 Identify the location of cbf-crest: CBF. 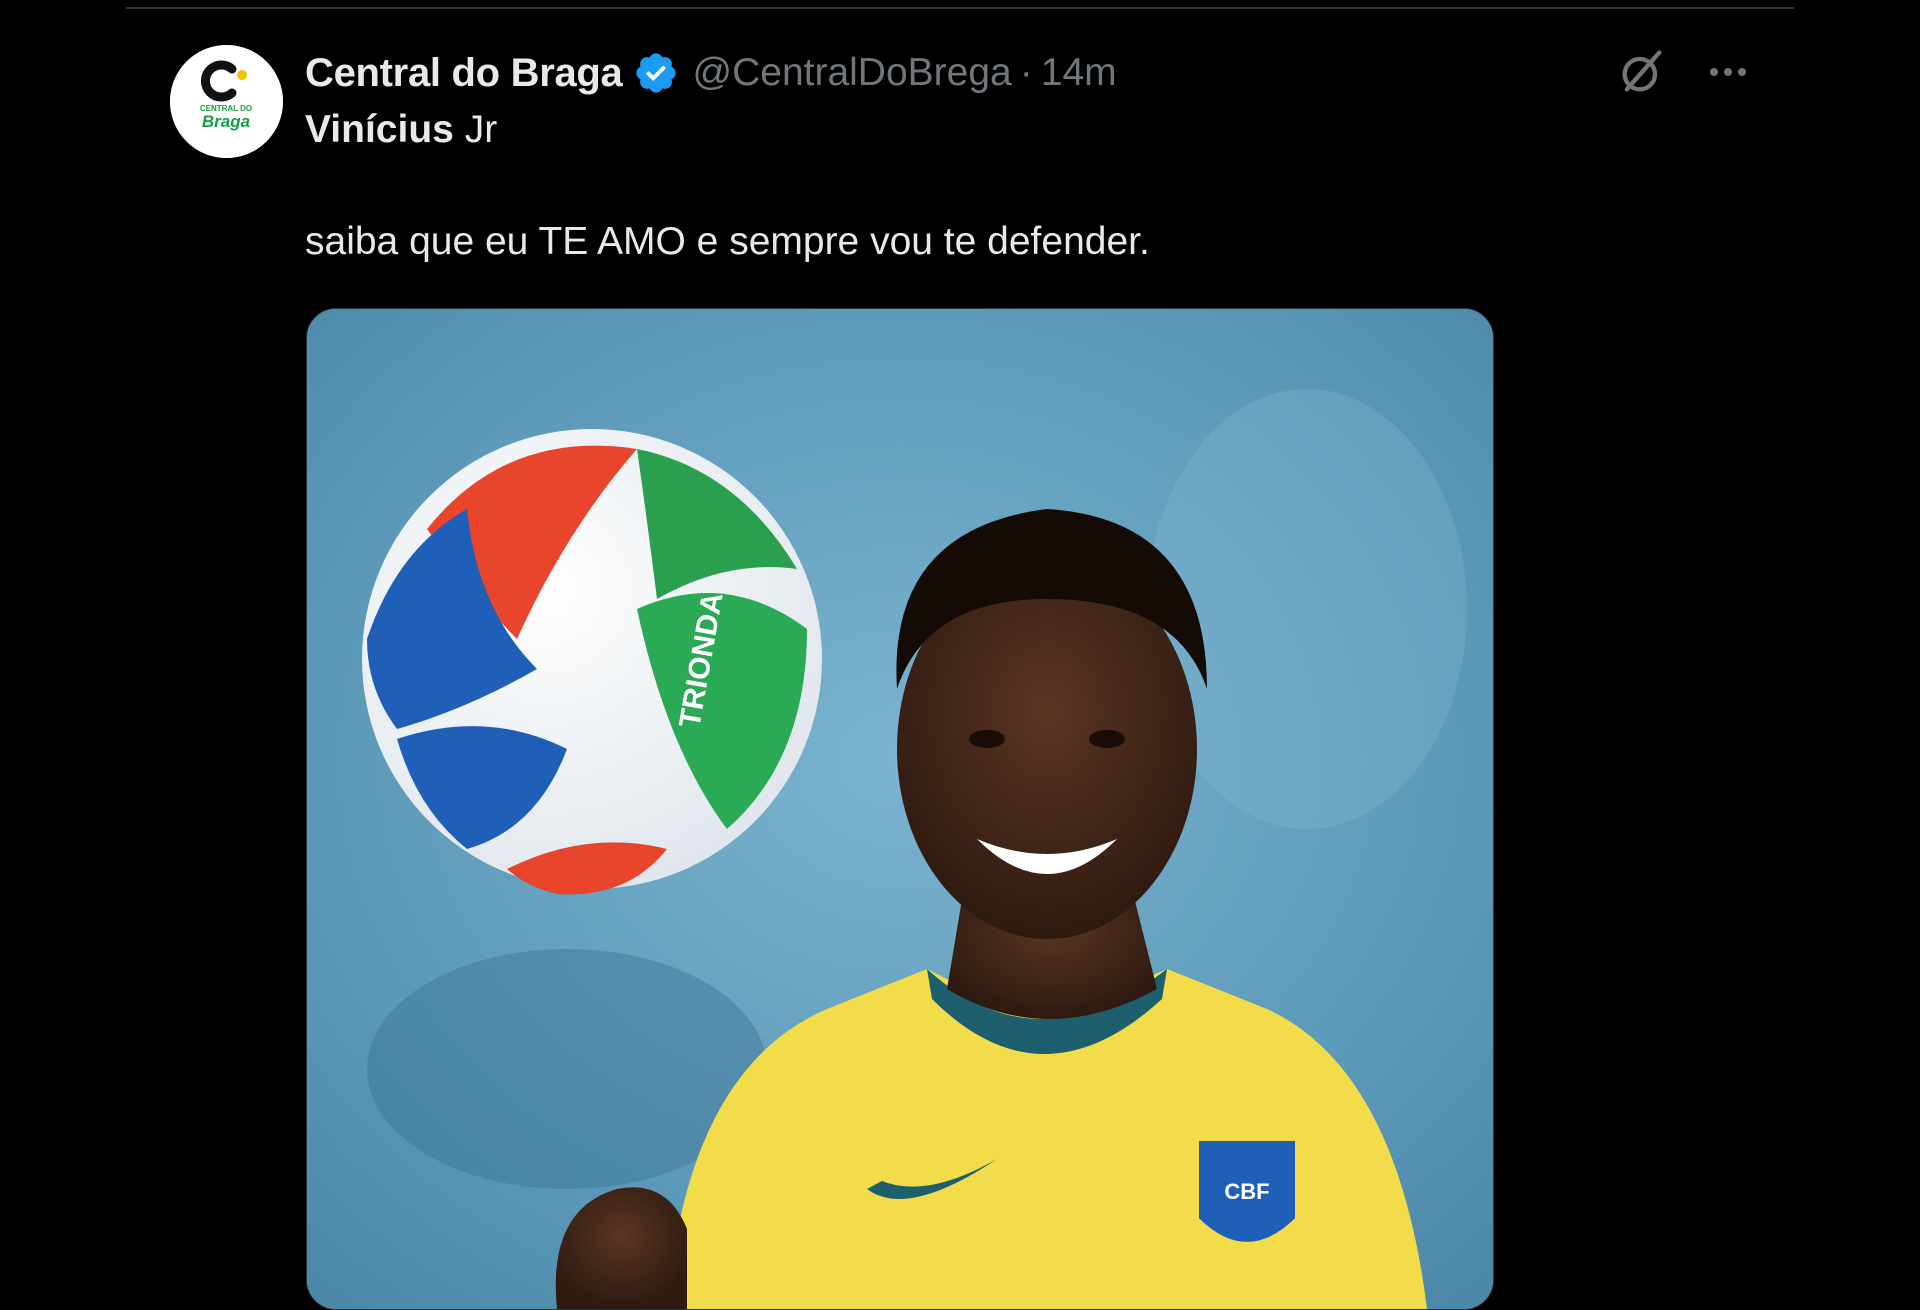
(1247, 1191).